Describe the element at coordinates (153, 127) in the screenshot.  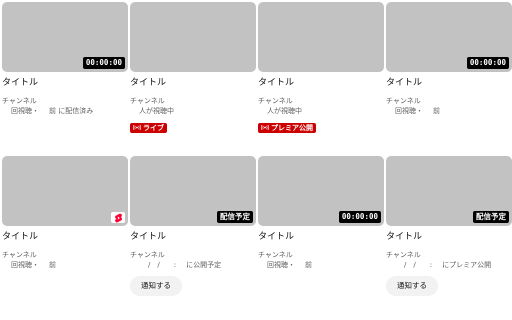
I see `live-badge-label: ライブ` at that location.